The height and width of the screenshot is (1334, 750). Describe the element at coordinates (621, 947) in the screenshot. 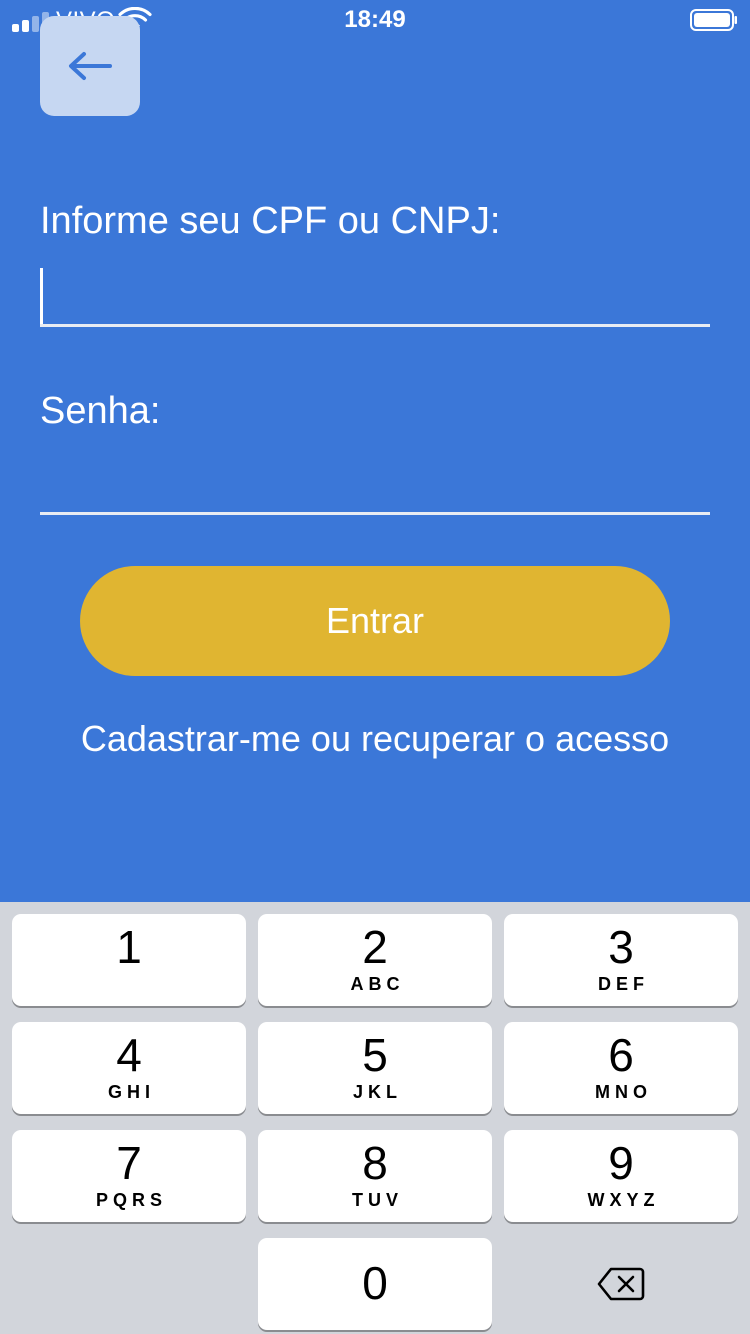

I see `key-digit: 3` at that location.